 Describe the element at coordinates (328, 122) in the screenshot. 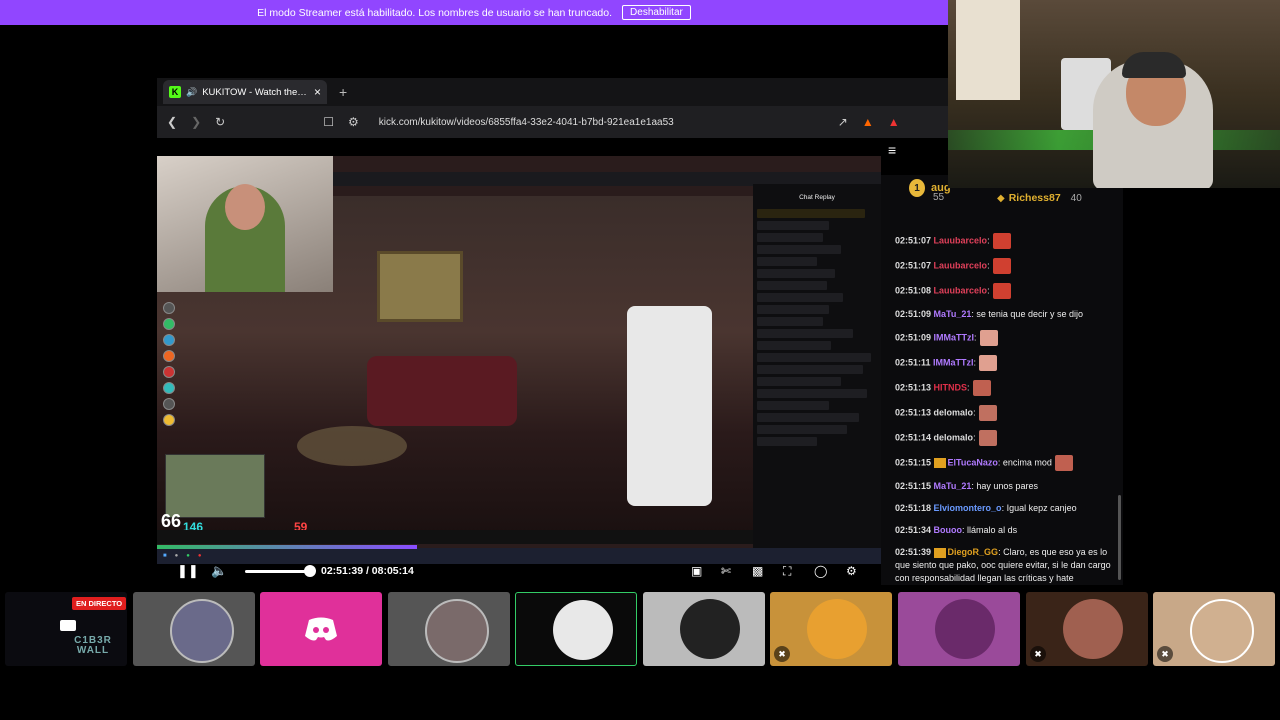

I see `bookmark-icon: ☐` at that location.